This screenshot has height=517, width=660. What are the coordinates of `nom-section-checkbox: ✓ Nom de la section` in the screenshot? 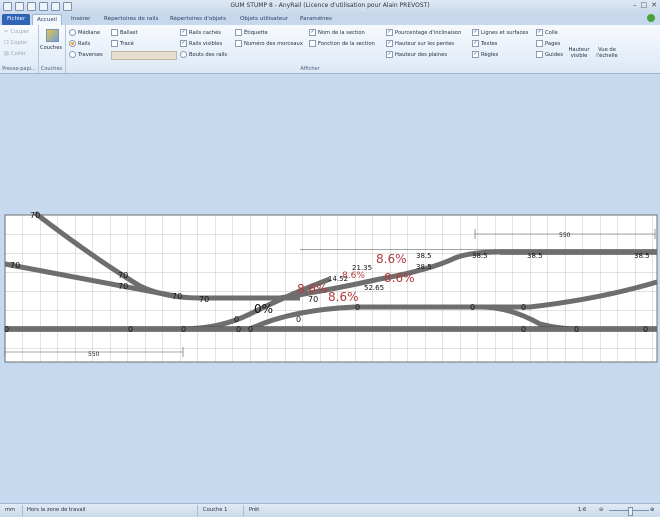 It's located at (337, 32).